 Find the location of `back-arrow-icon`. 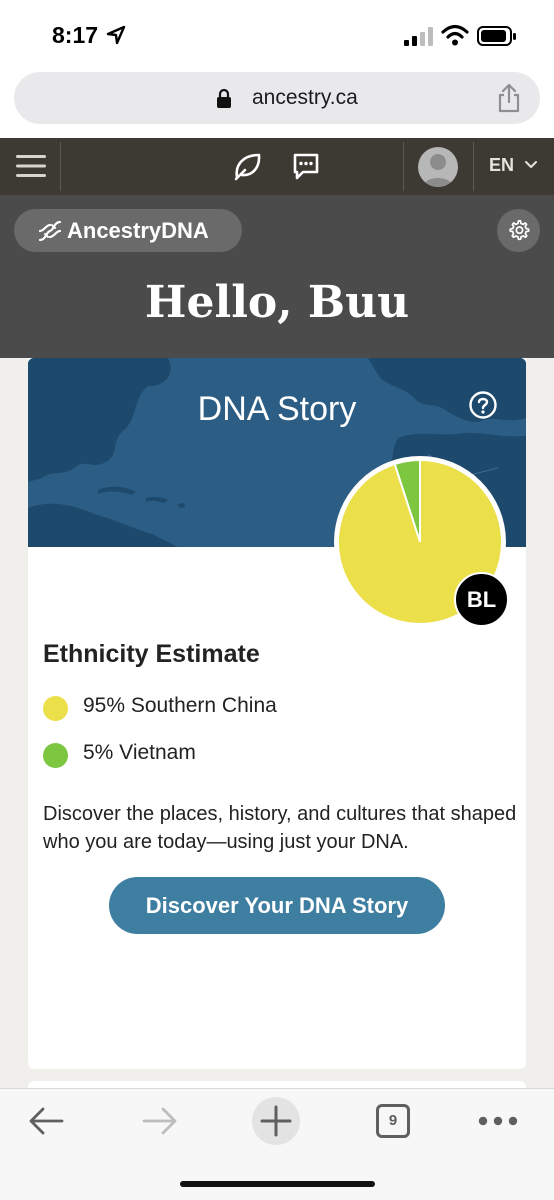

back-arrow-icon is located at coordinates (46, 1121).